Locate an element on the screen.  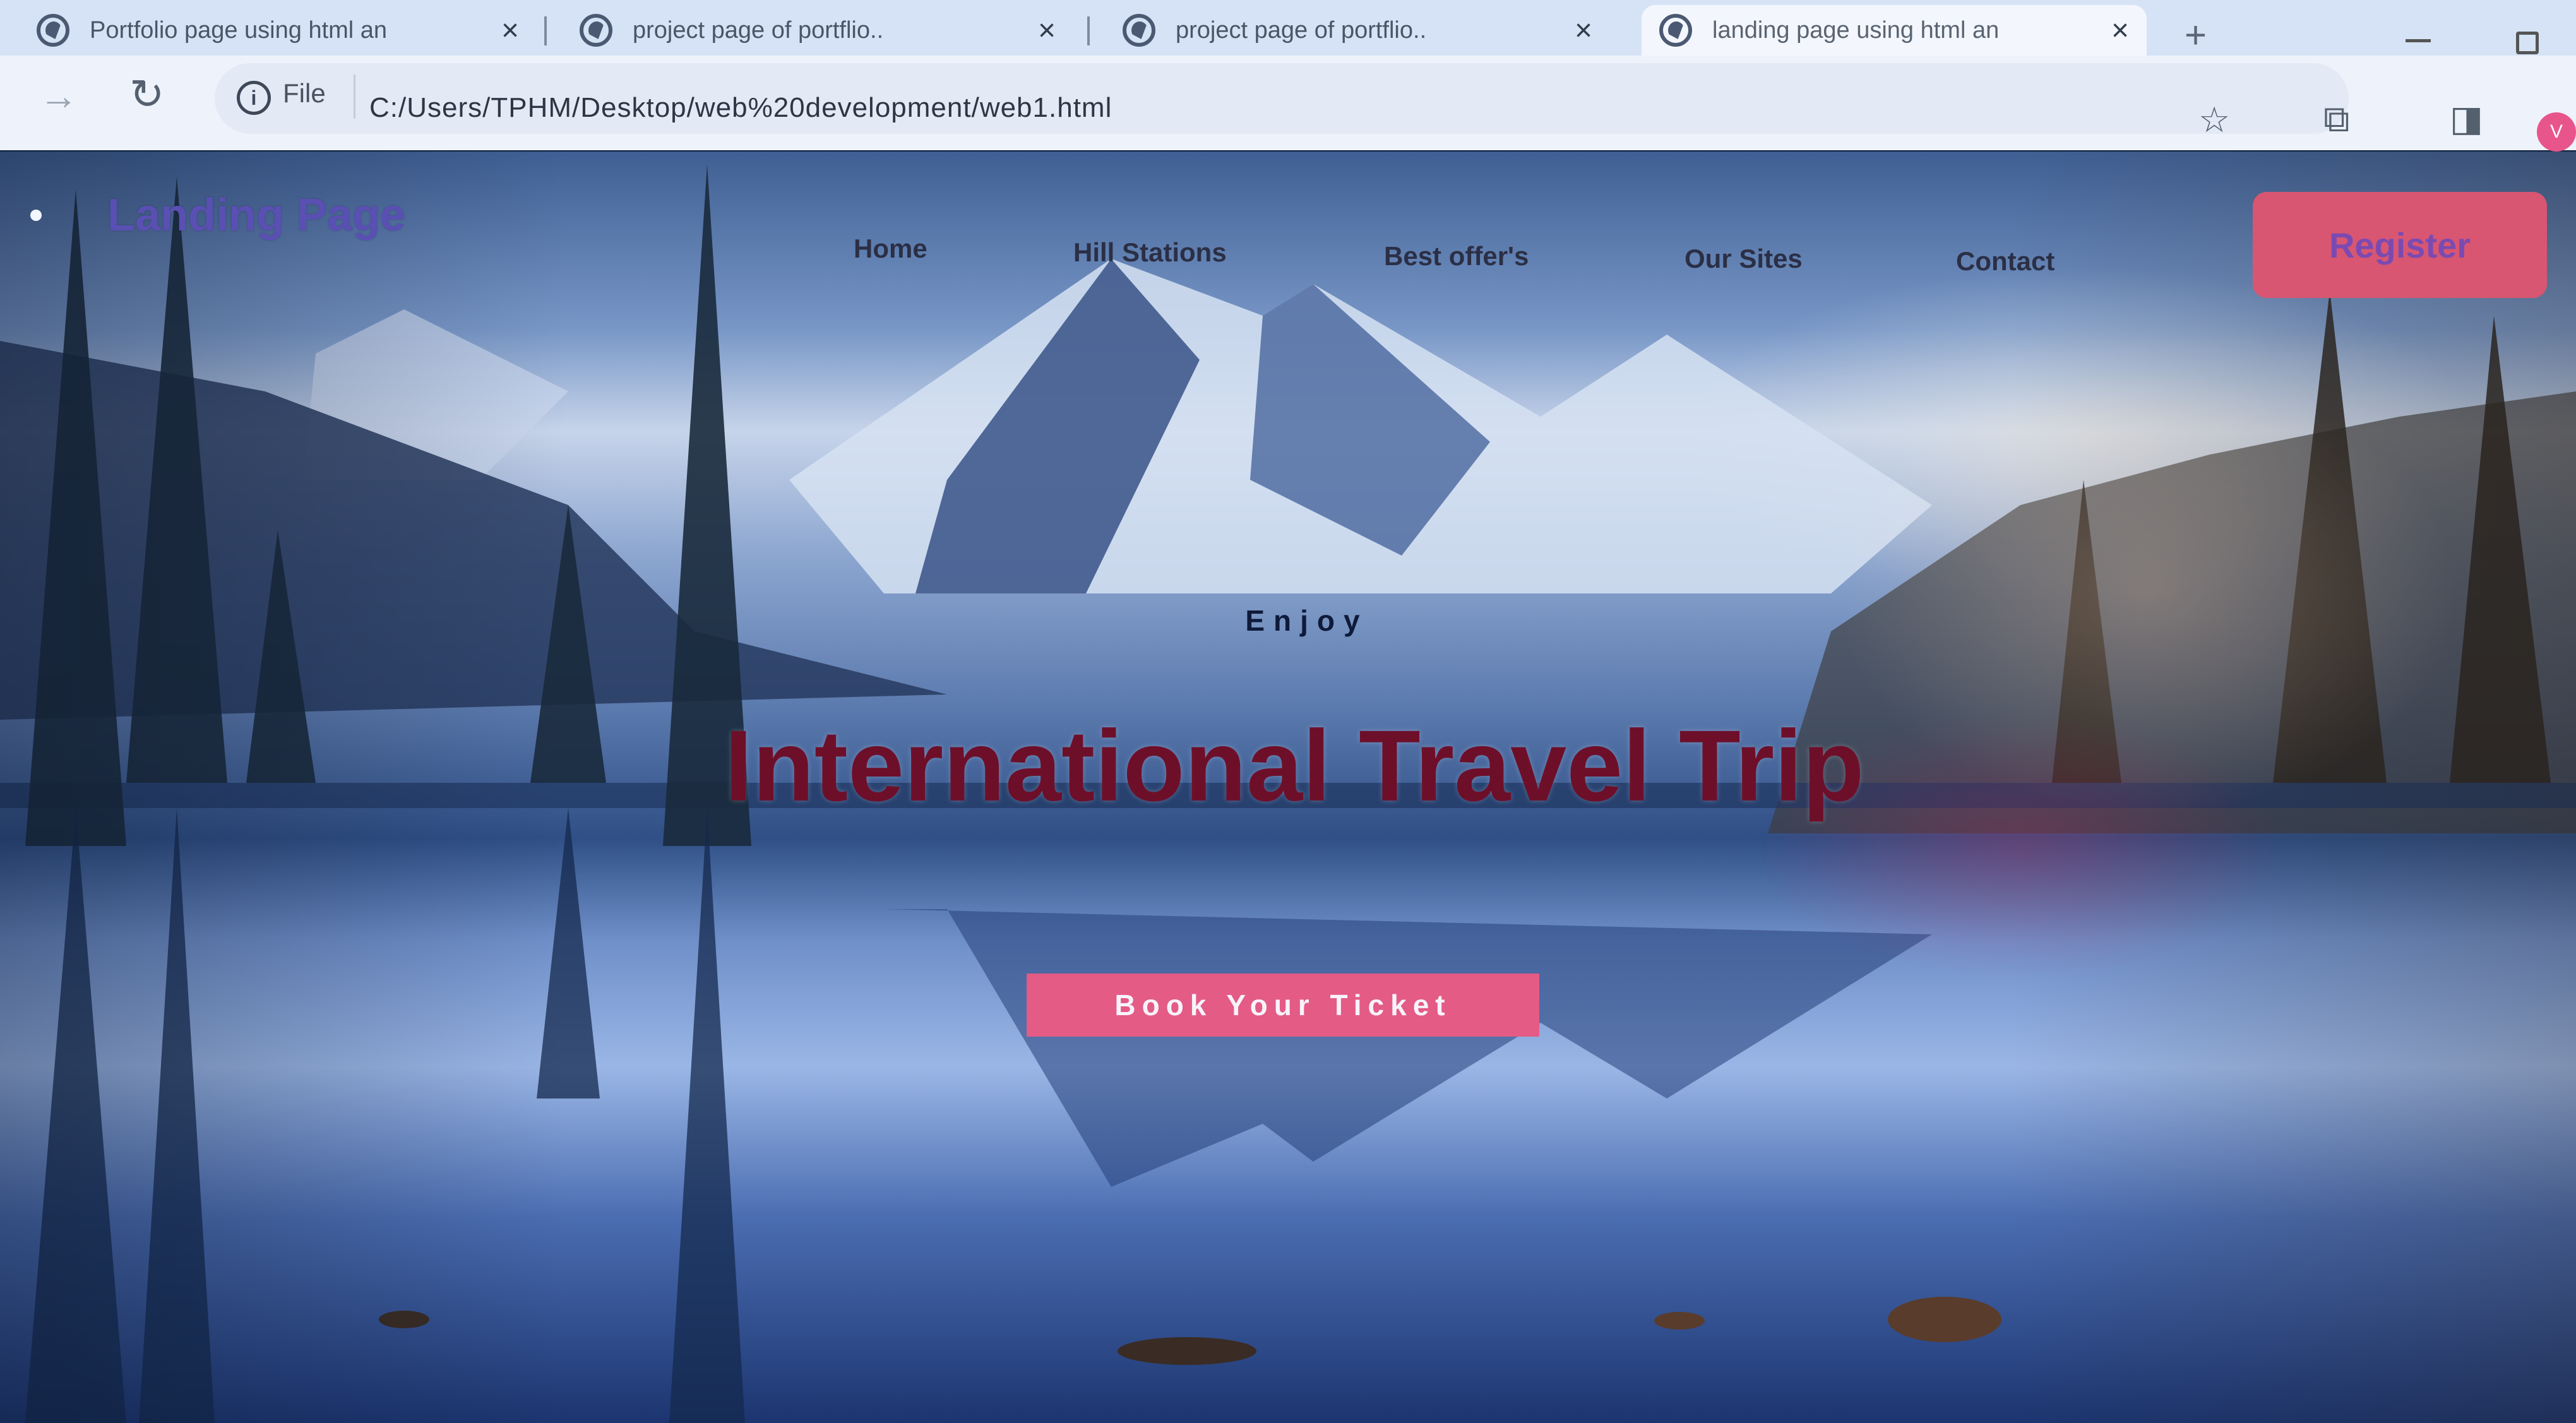
nav-link-best-offers: Best offer's is located at coordinates (1456, 256).